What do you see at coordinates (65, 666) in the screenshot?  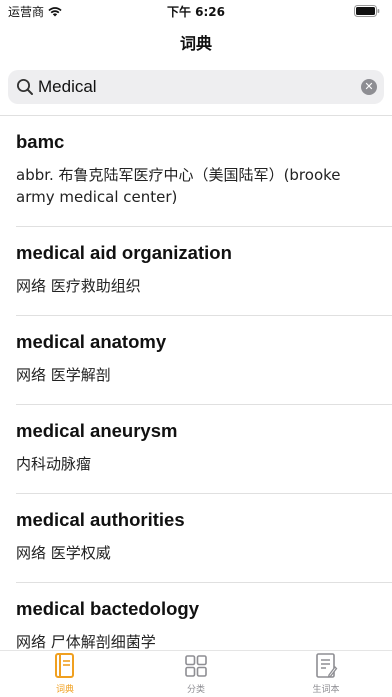 I see `book-icon` at bounding box center [65, 666].